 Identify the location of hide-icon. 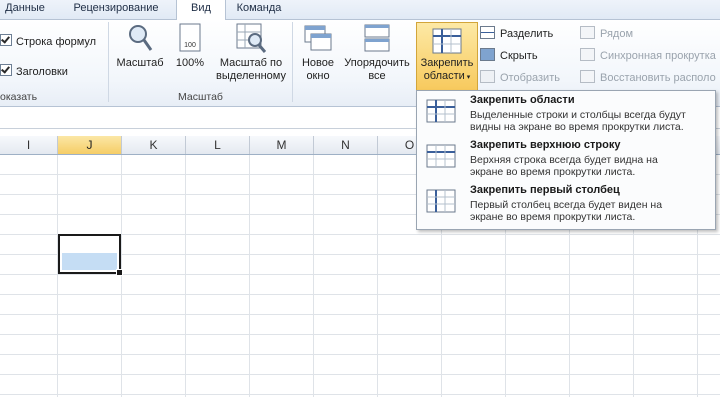
(487, 54).